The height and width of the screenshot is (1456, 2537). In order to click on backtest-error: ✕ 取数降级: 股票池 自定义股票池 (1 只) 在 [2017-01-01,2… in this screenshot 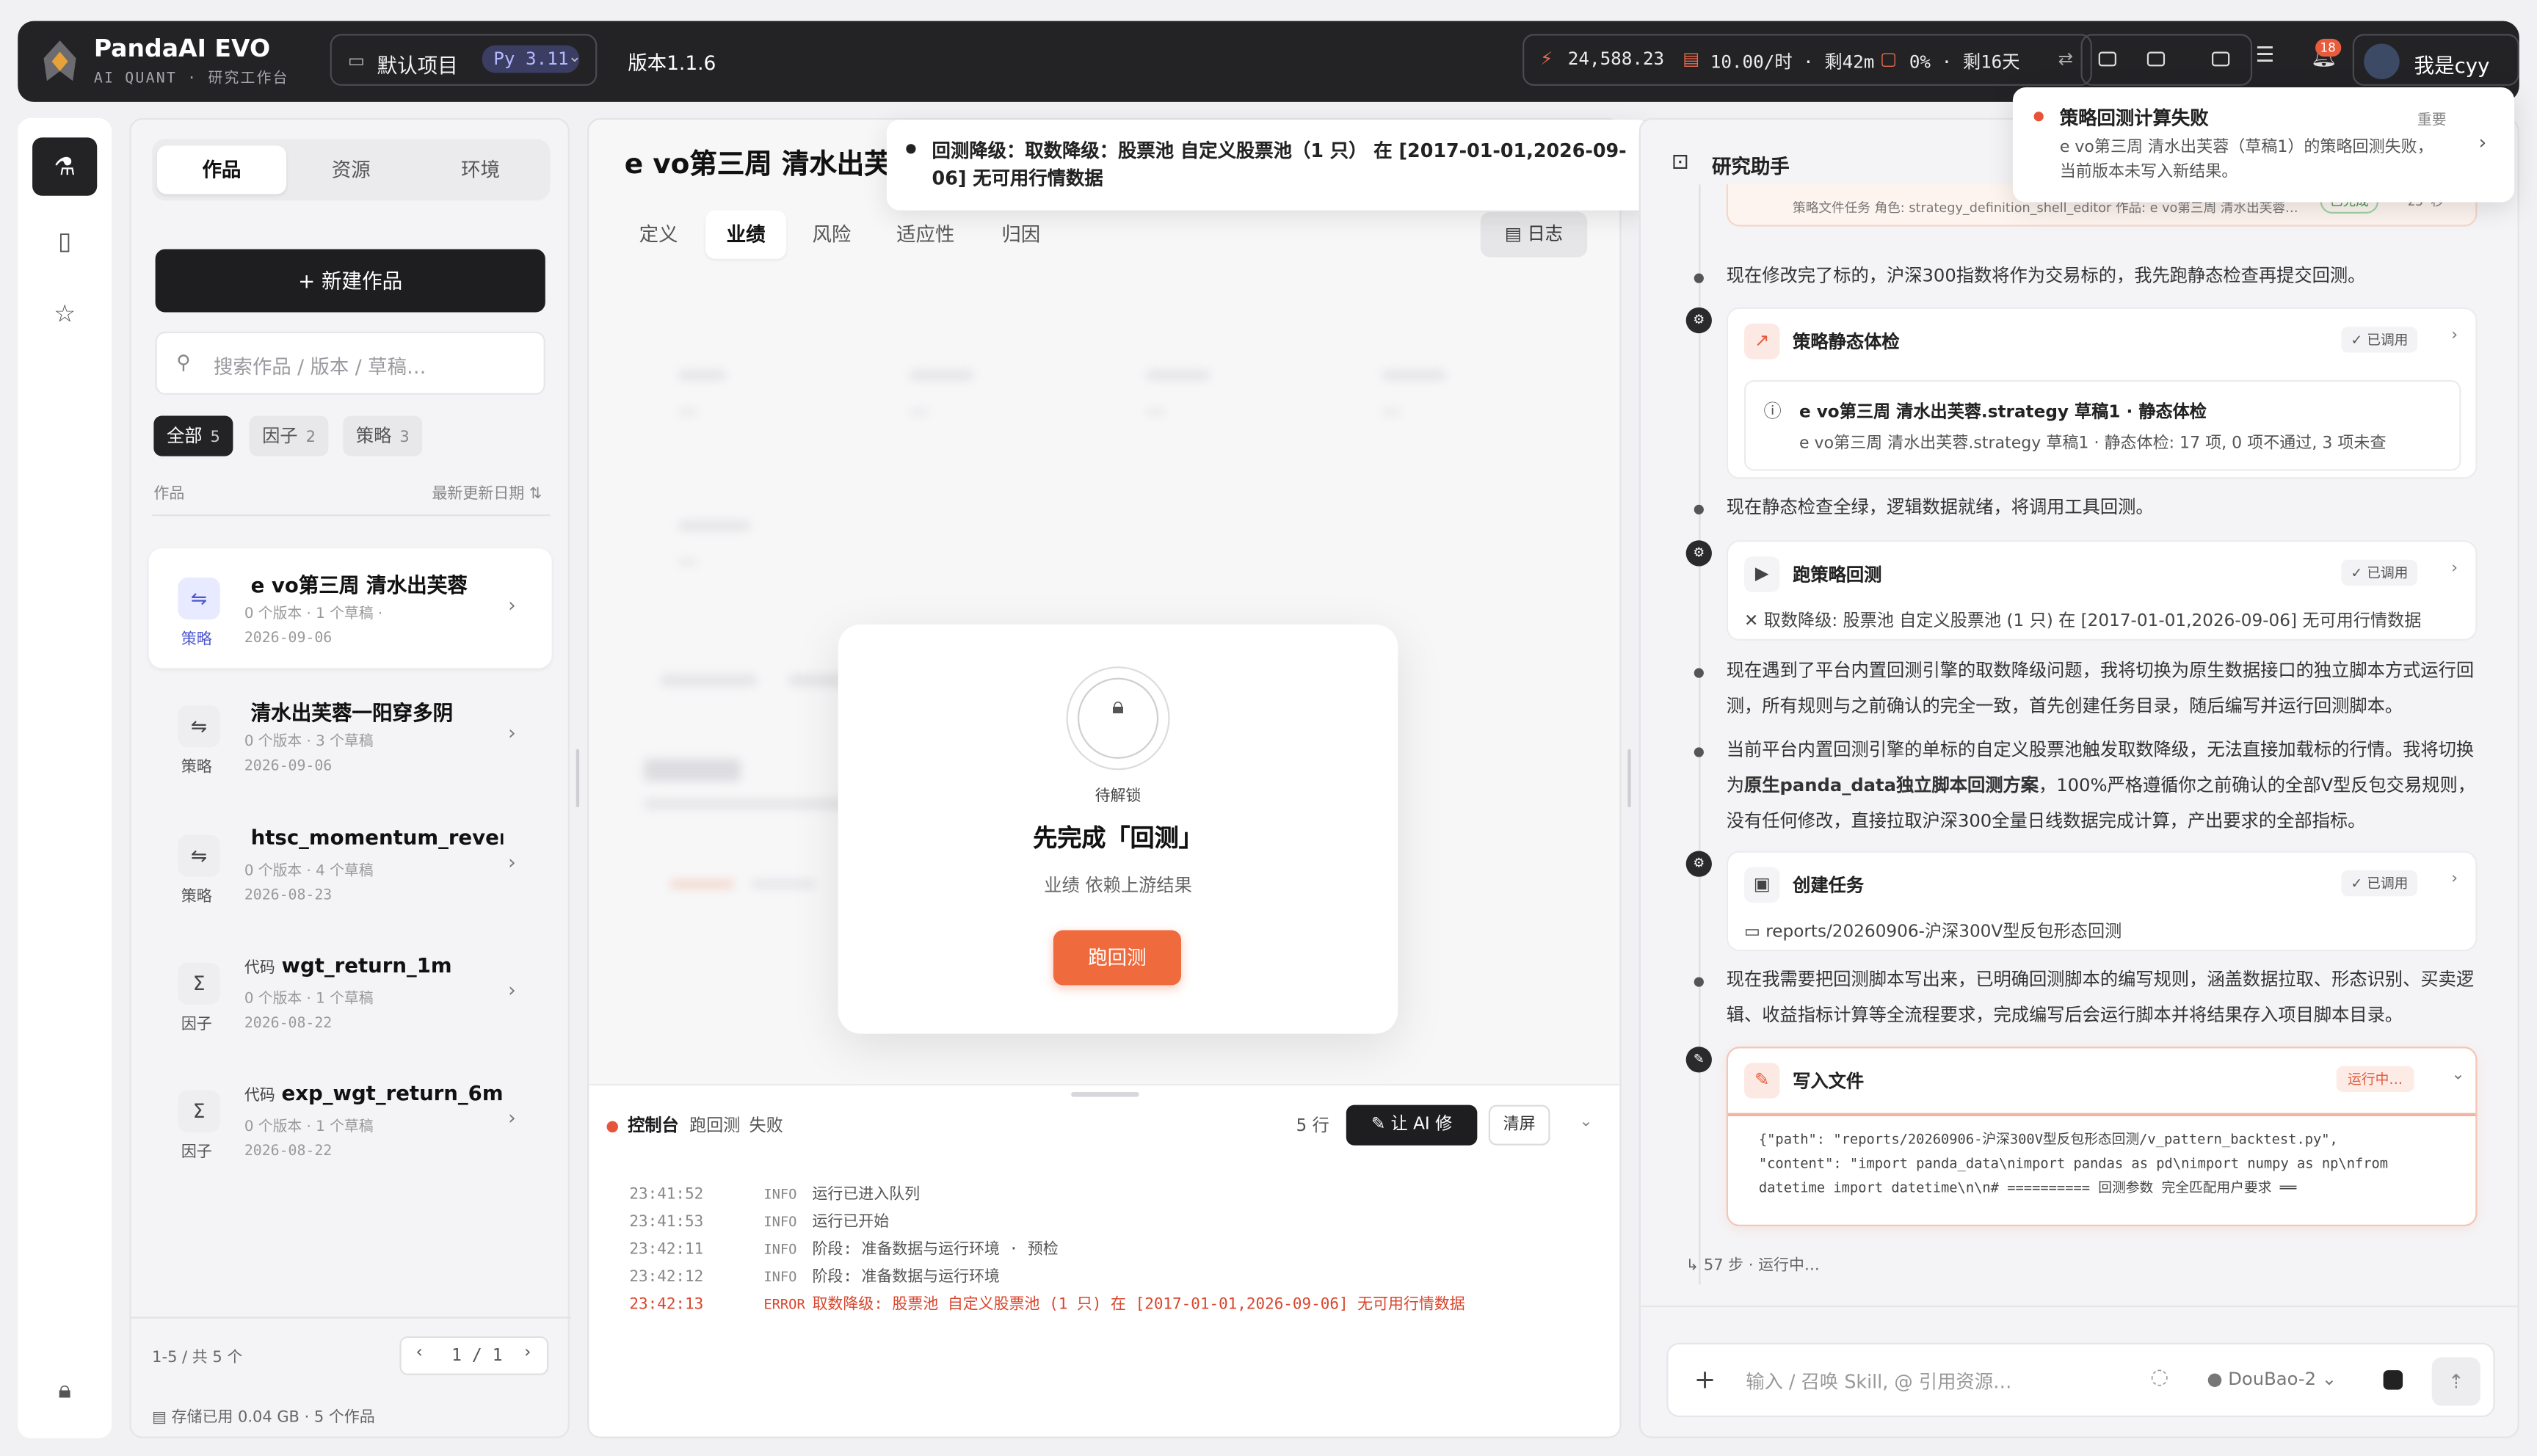, I will do `click(2083, 621)`.